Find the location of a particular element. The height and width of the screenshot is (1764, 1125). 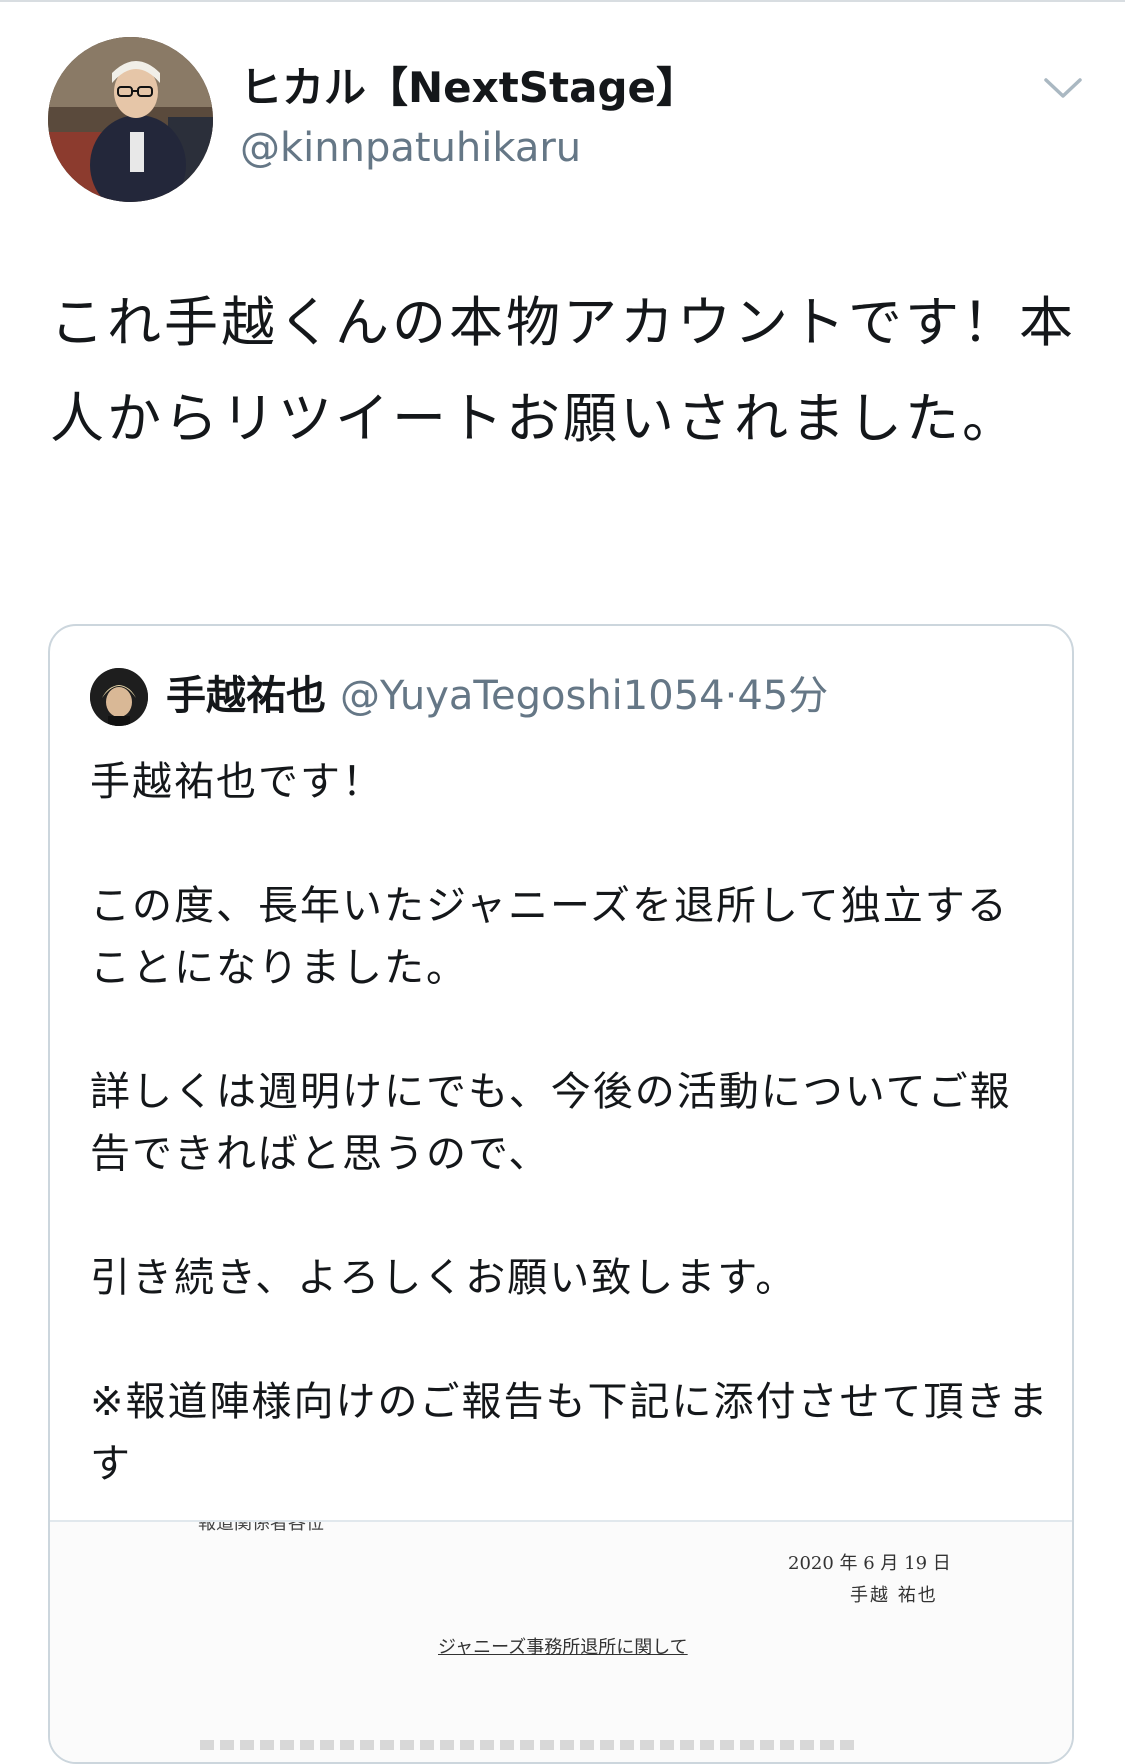

document-signer: 手越 祐也 is located at coordinates (894, 1595).